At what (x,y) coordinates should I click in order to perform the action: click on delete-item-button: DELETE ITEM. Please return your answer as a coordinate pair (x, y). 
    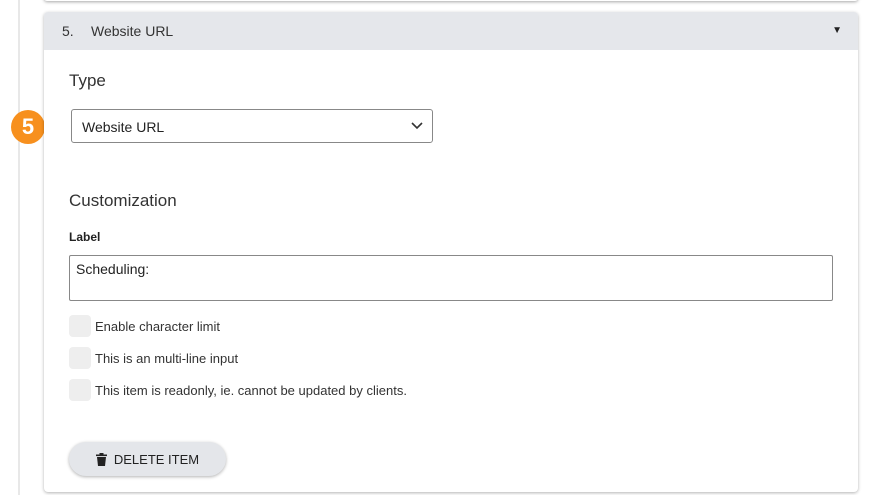
    Looking at the image, I should click on (147, 459).